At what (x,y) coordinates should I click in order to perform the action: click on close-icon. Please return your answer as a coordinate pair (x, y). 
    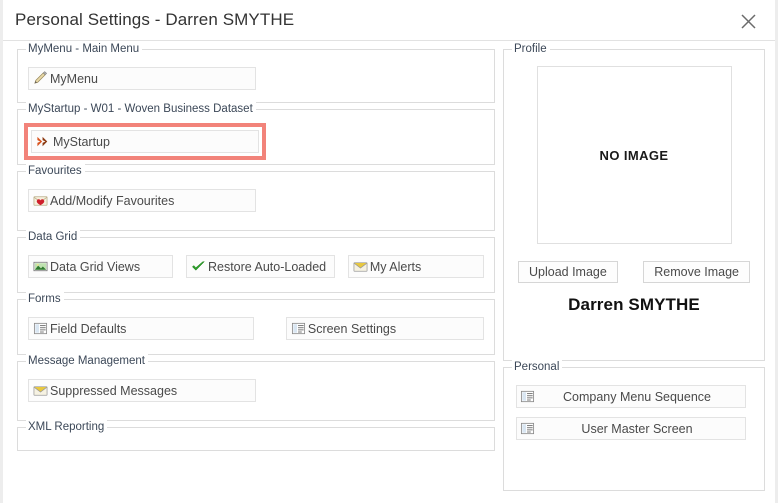
    Looking at the image, I should click on (748, 21).